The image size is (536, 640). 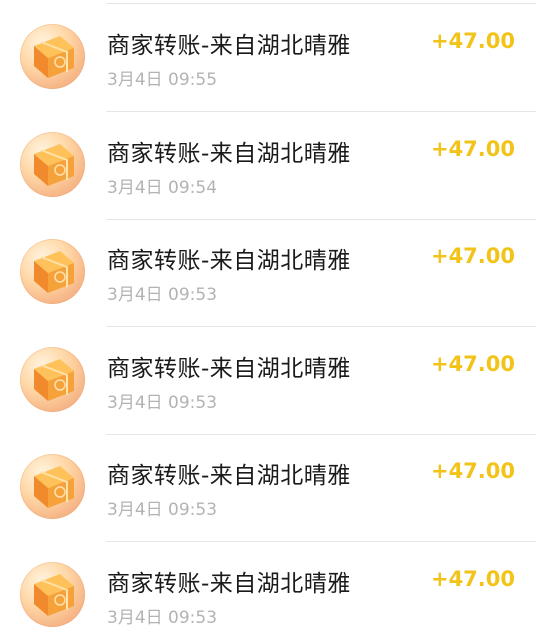 What do you see at coordinates (162, 188) in the screenshot?
I see `transaction-time: 3月4日 09:54` at bounding box center [162, 188].